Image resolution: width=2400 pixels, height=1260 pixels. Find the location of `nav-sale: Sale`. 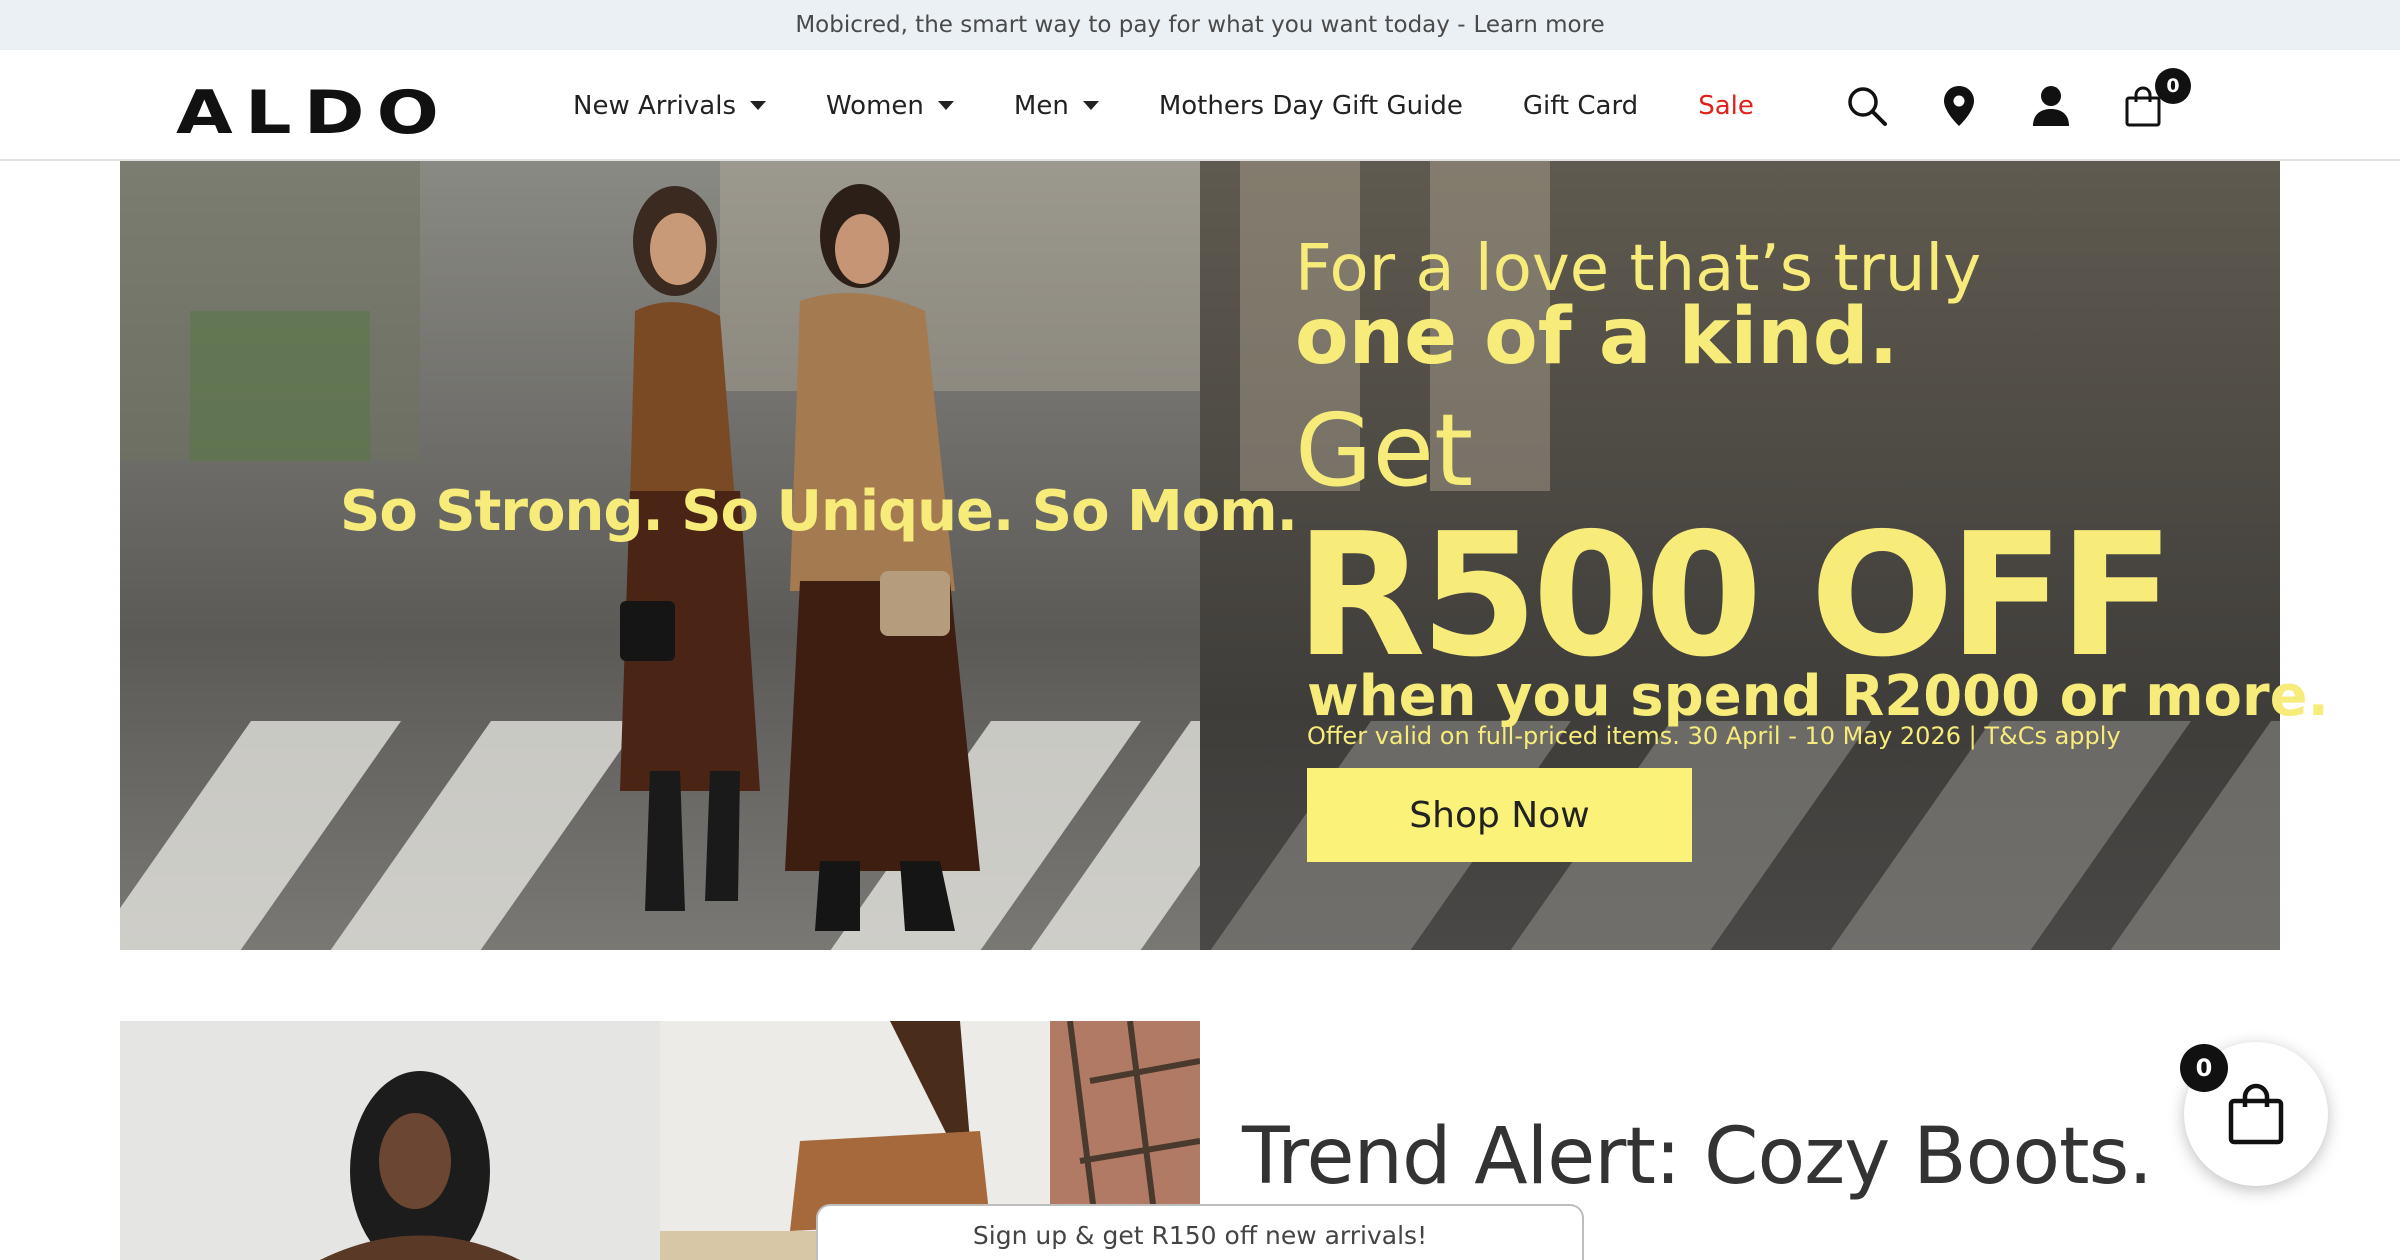

nav-sale: Sale is located at coordinates (1726, 106).